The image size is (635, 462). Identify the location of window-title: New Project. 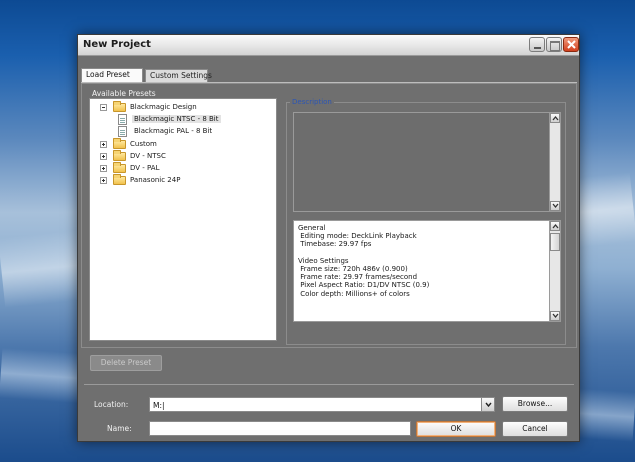
(117, 44).